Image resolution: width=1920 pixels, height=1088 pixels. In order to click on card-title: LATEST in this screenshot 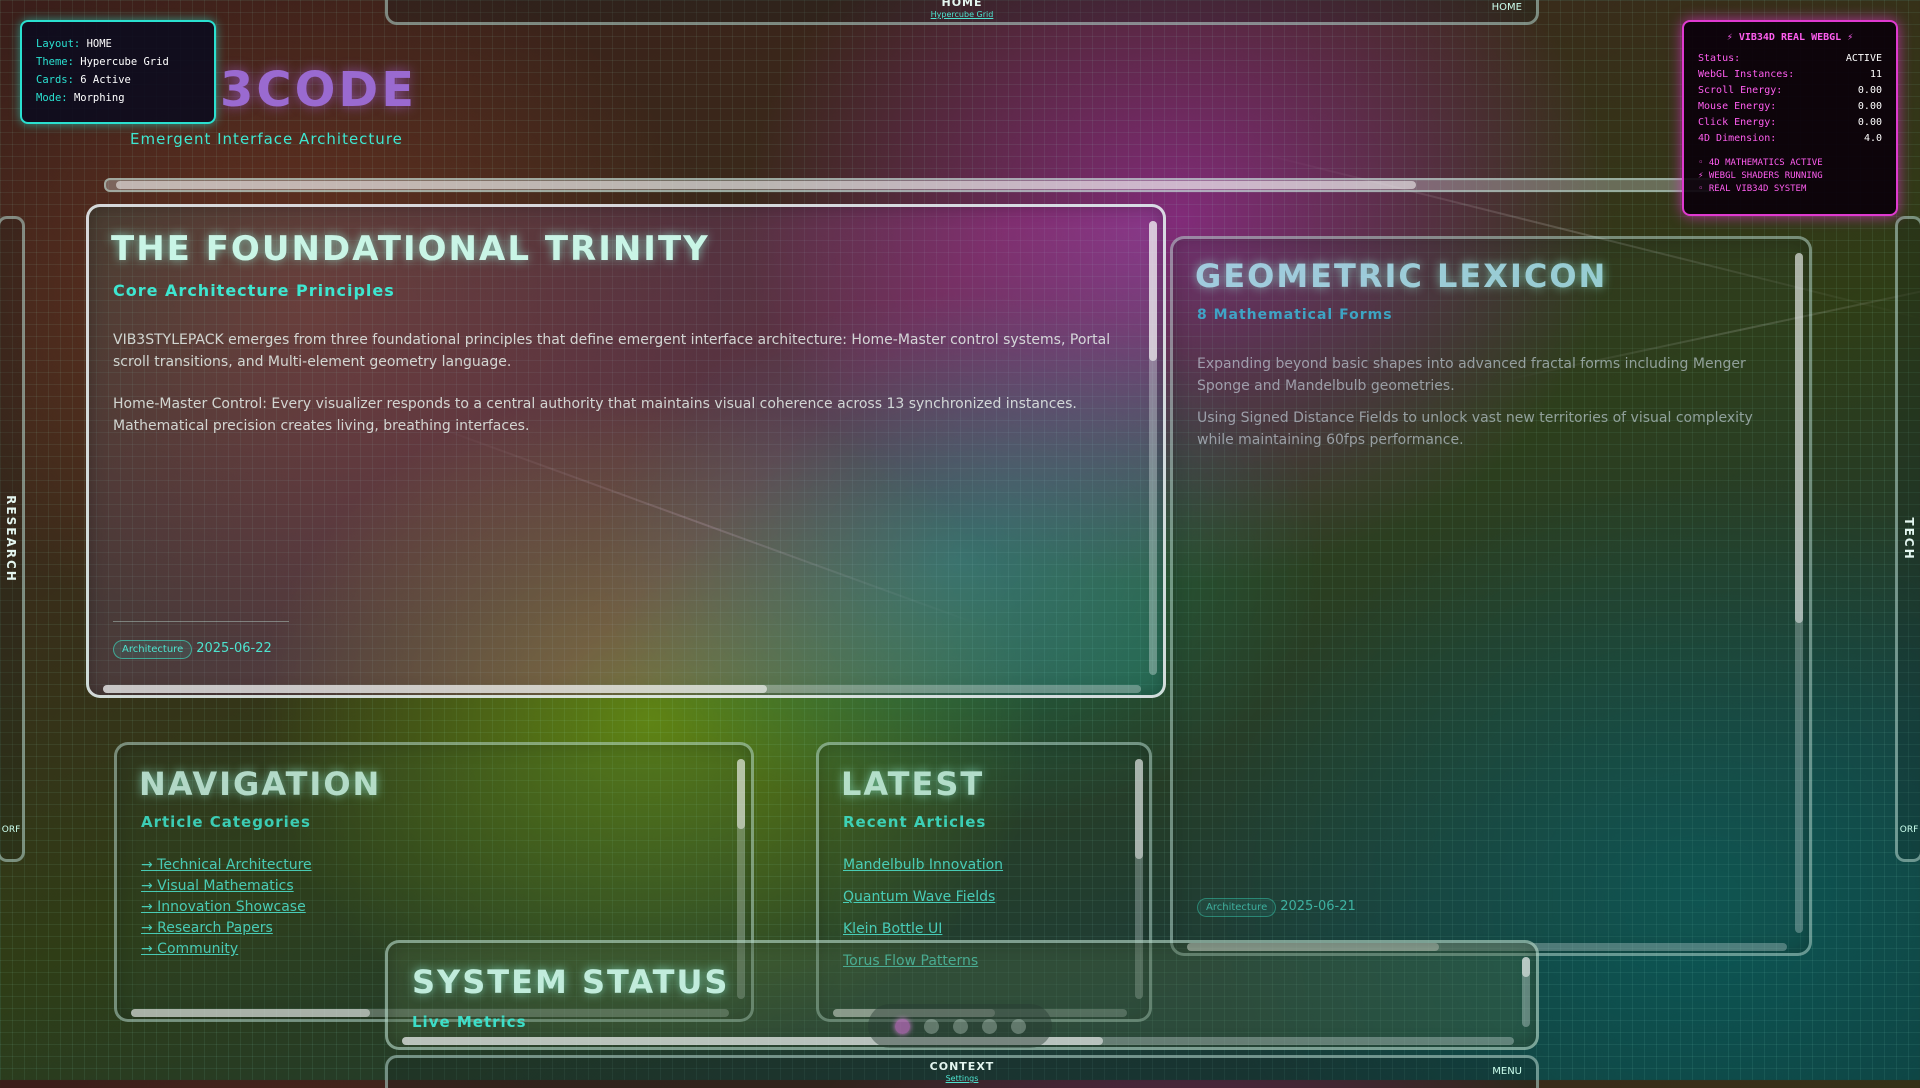, I will do `click(913, 784)`.